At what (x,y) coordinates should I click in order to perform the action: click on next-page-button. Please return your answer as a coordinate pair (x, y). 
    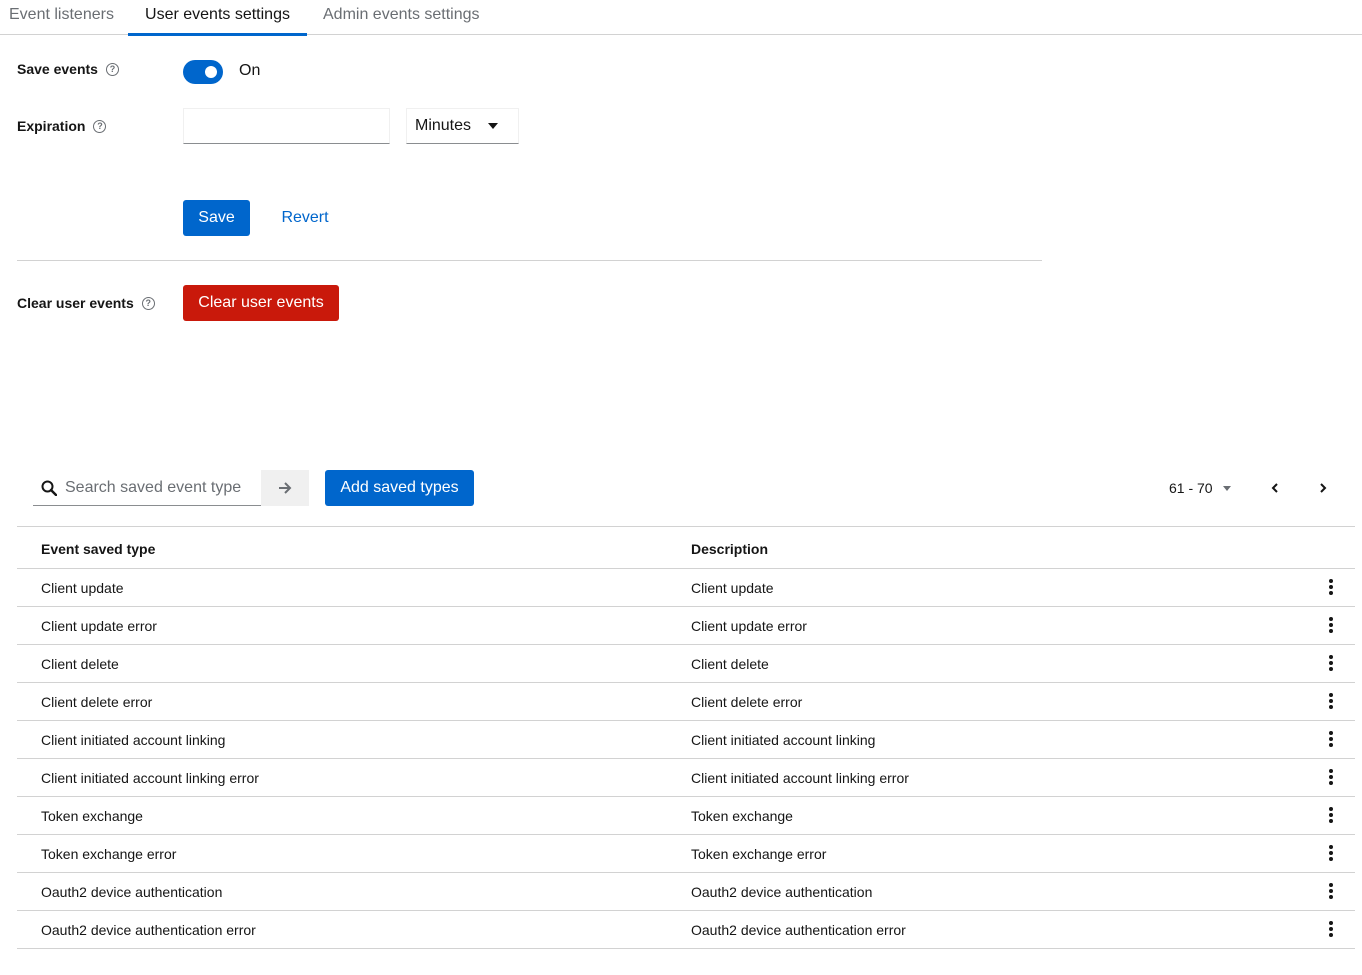
    Looking at the image, I should click on (1323, 488).